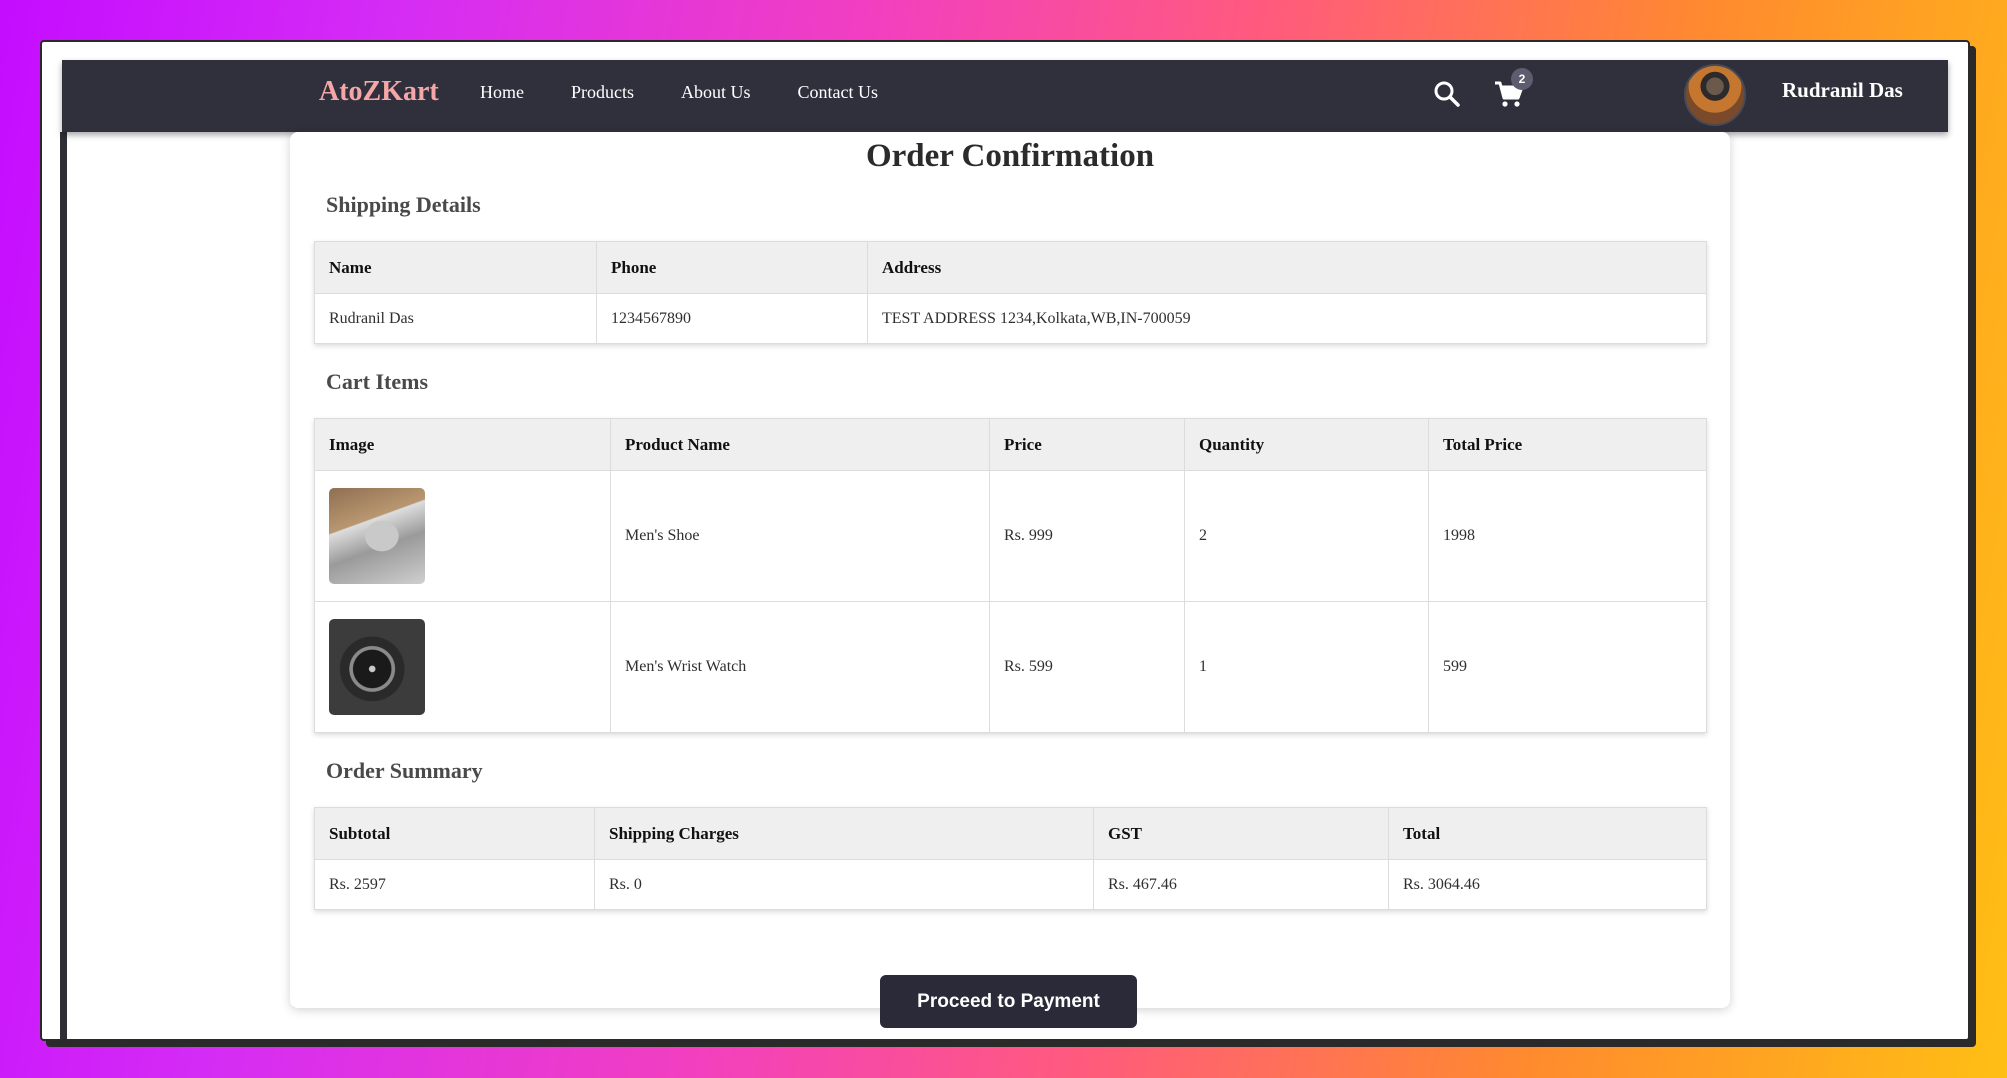  Describe the element at coordinates (1087, 444) in the screenshot. I see `column-header: Price` at that location.